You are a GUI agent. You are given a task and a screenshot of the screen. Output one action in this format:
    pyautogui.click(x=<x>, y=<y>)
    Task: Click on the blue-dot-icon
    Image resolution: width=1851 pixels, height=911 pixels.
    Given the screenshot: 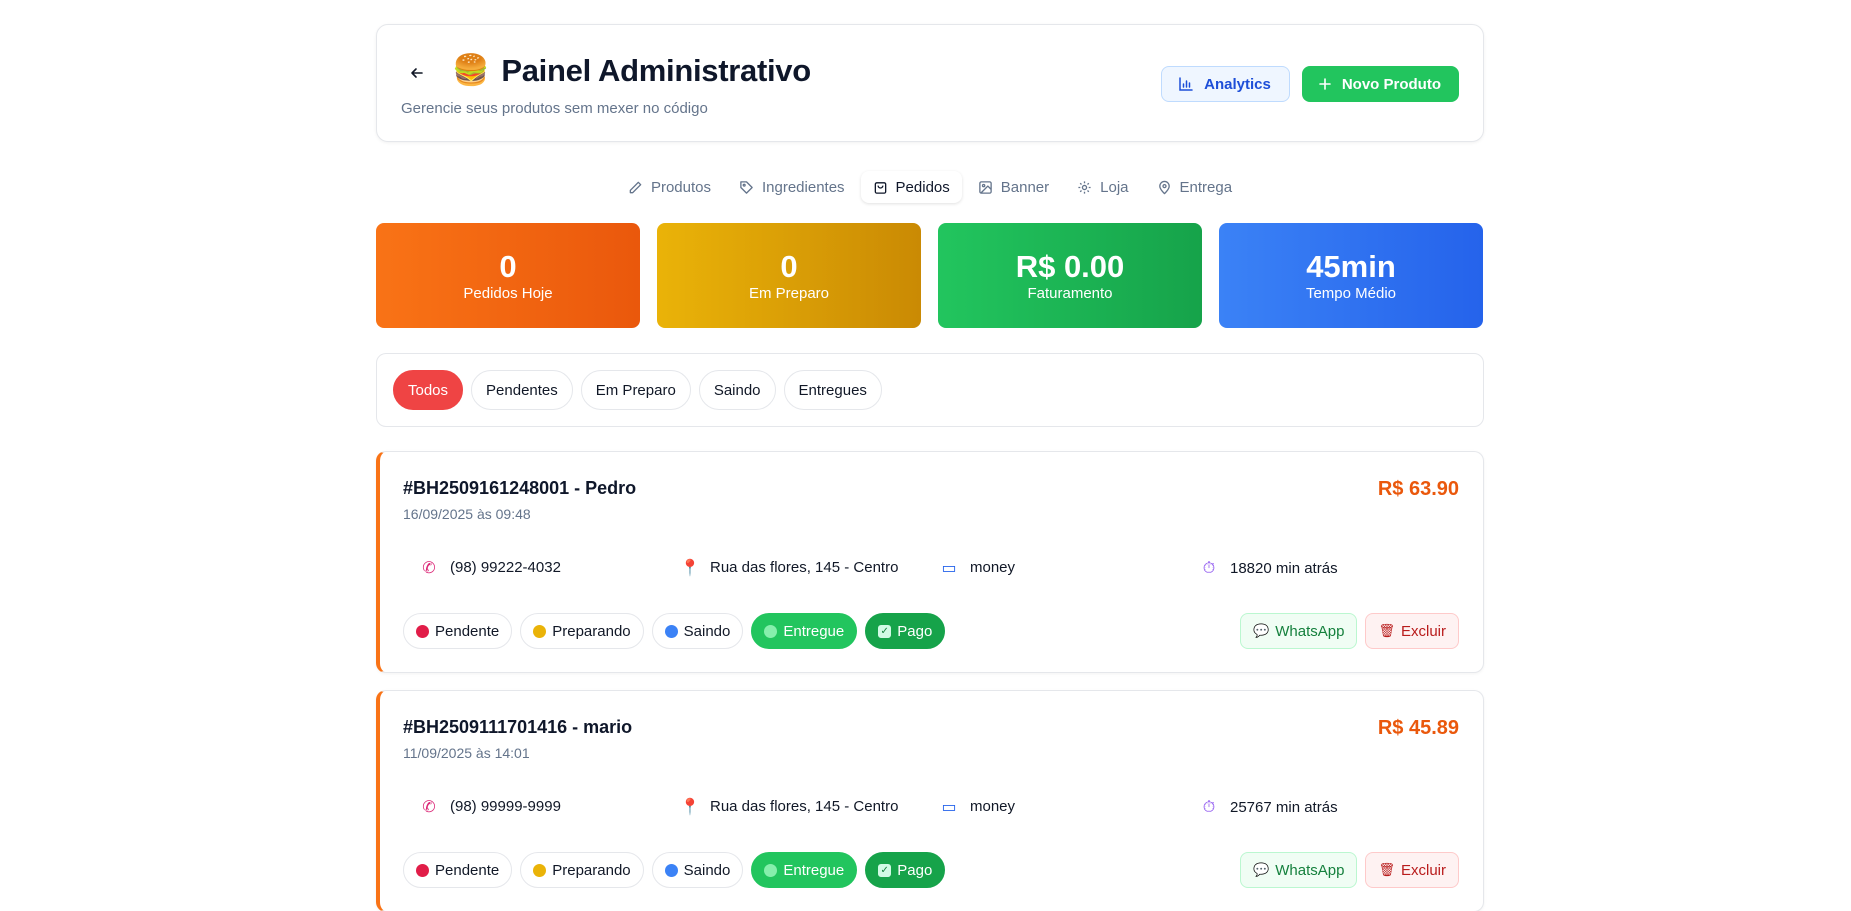 What is the action you would take?
    pyautogui.click(x=671, y=870)
    